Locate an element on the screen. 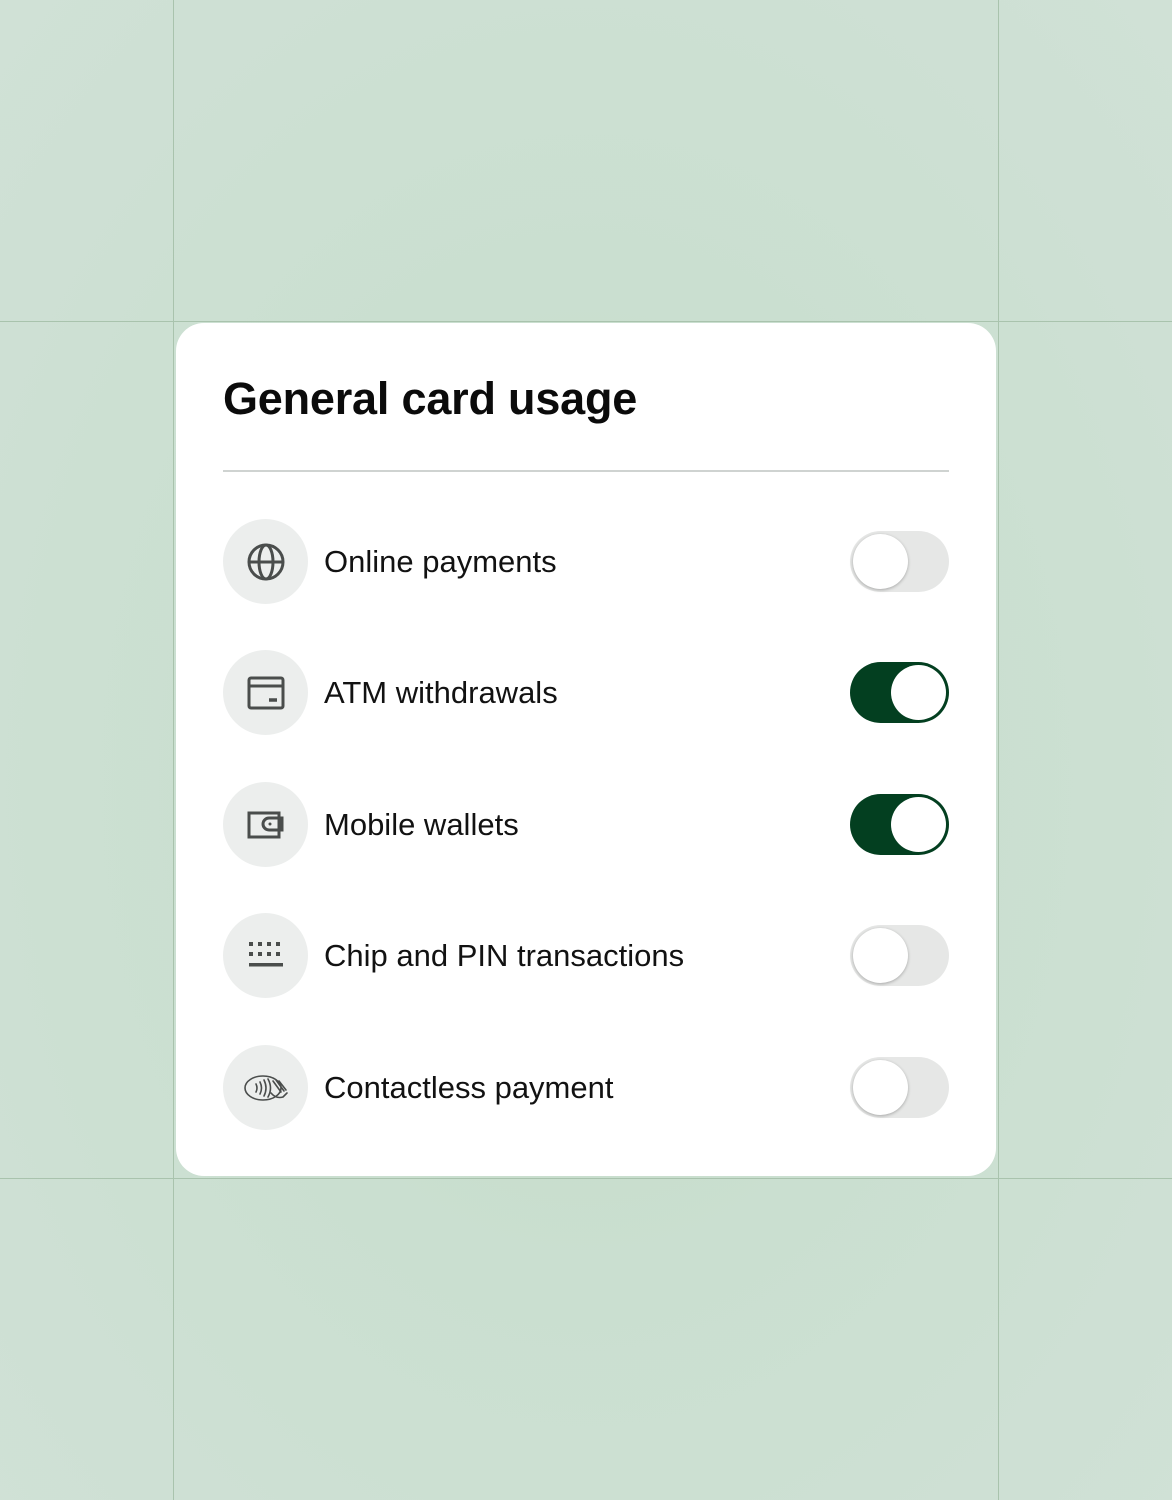  setting-row-chip-and-pin: Chip and PIN transactions is located at coordinates (586, 956).